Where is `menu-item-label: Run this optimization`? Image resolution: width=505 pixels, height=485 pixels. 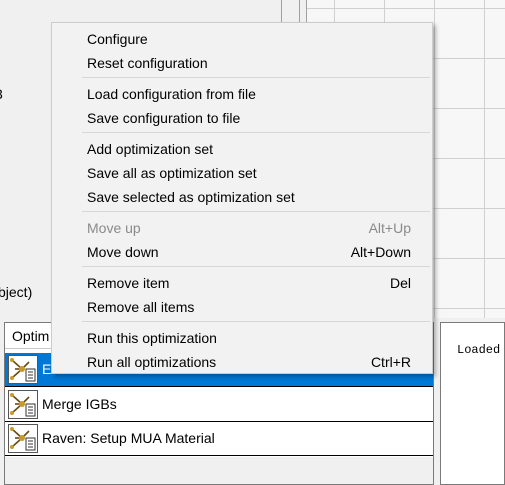 menu-item-label: Run this optimization is located at coordinates (152, 338).